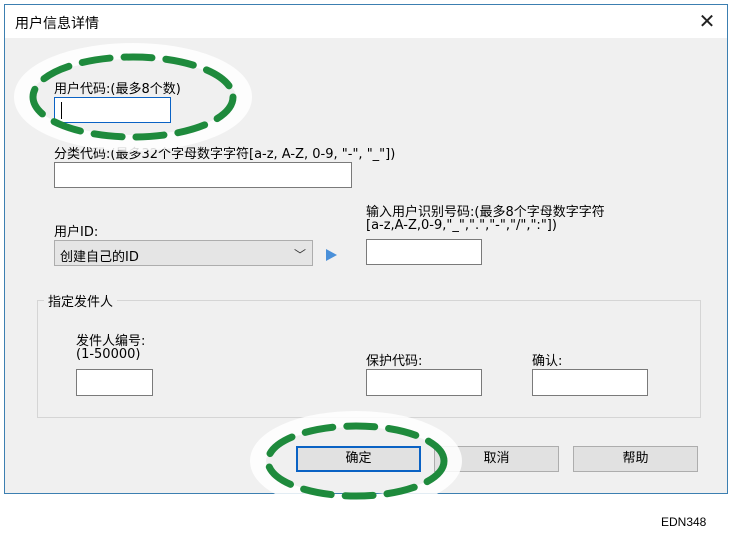 The width and height of the screenshot is (733, 539). I want to click on highlight-user-code, so click(133, 97).